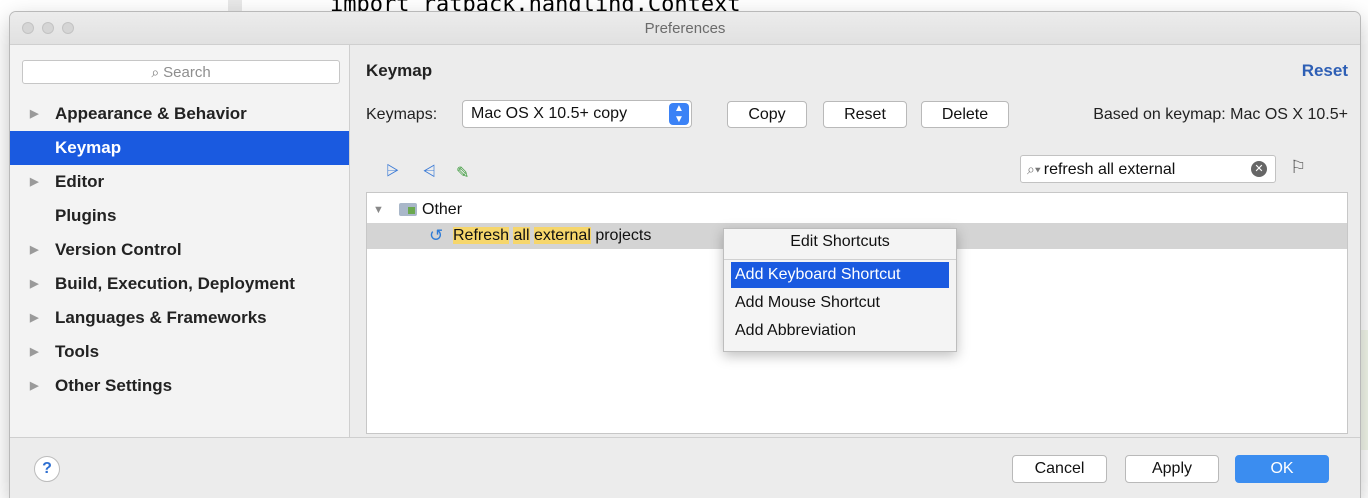 The height and width of the screenshot is (498, 1368). Describe the element at coordinates (840, 303) in the screenshot. I see `add-mouse-shortcut-item: Add Mouse Shortcut` at that location.